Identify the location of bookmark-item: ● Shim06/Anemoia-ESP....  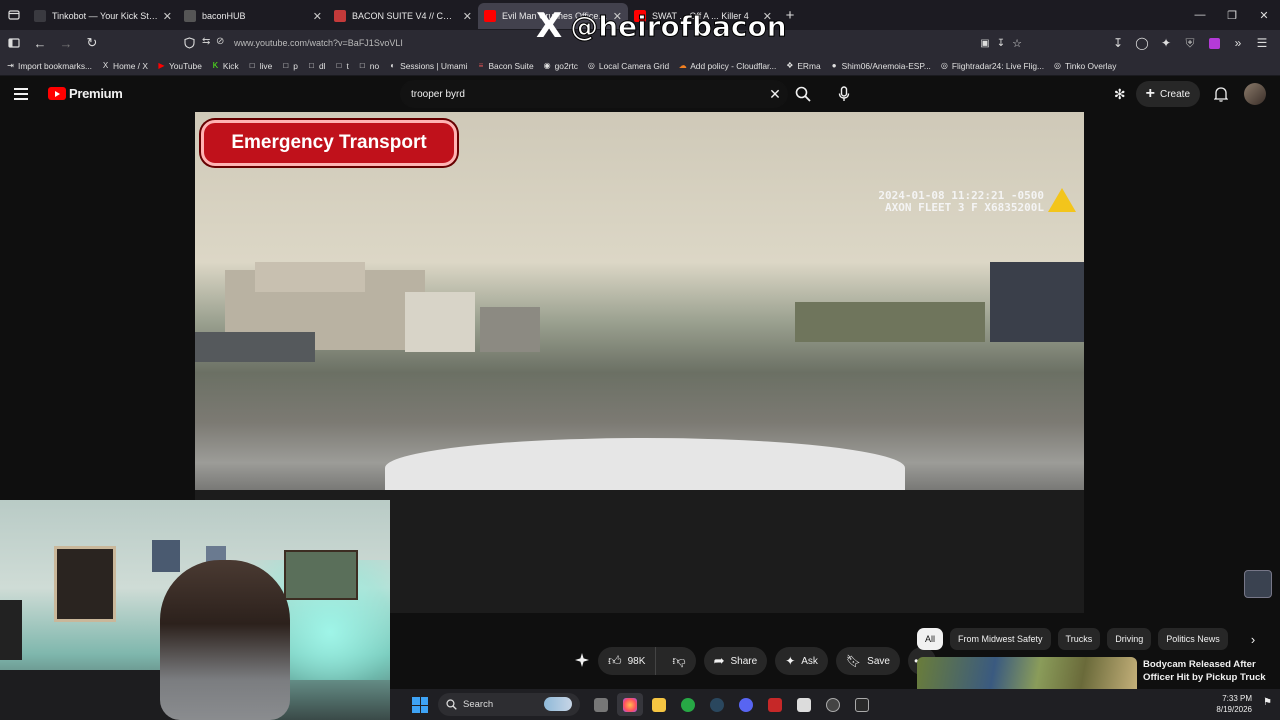
(880, 66).